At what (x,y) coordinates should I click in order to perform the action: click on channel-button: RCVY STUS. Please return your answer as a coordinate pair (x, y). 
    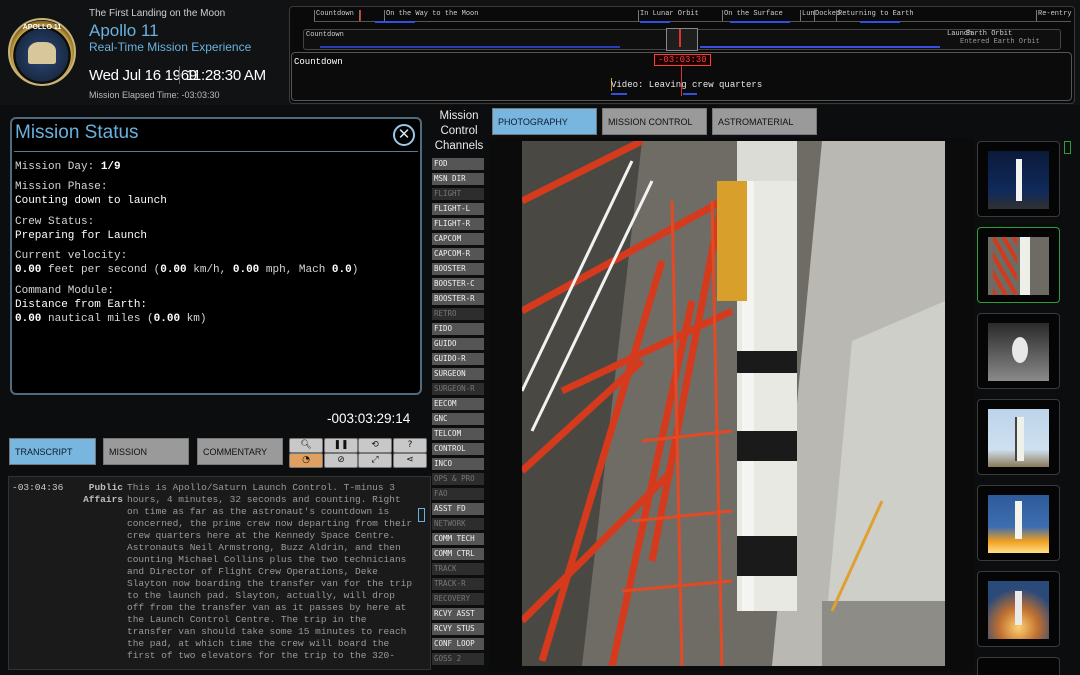
    Looking at the image, I should click on (458, 629).